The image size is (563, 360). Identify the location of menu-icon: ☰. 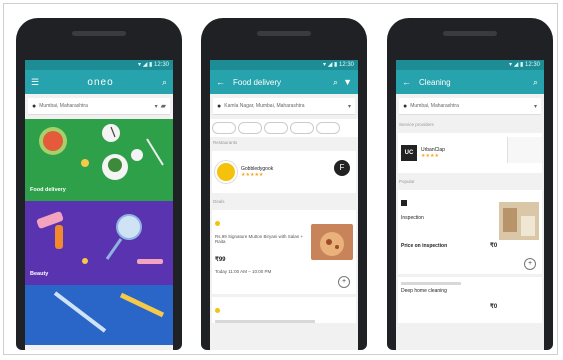
(35, 82).